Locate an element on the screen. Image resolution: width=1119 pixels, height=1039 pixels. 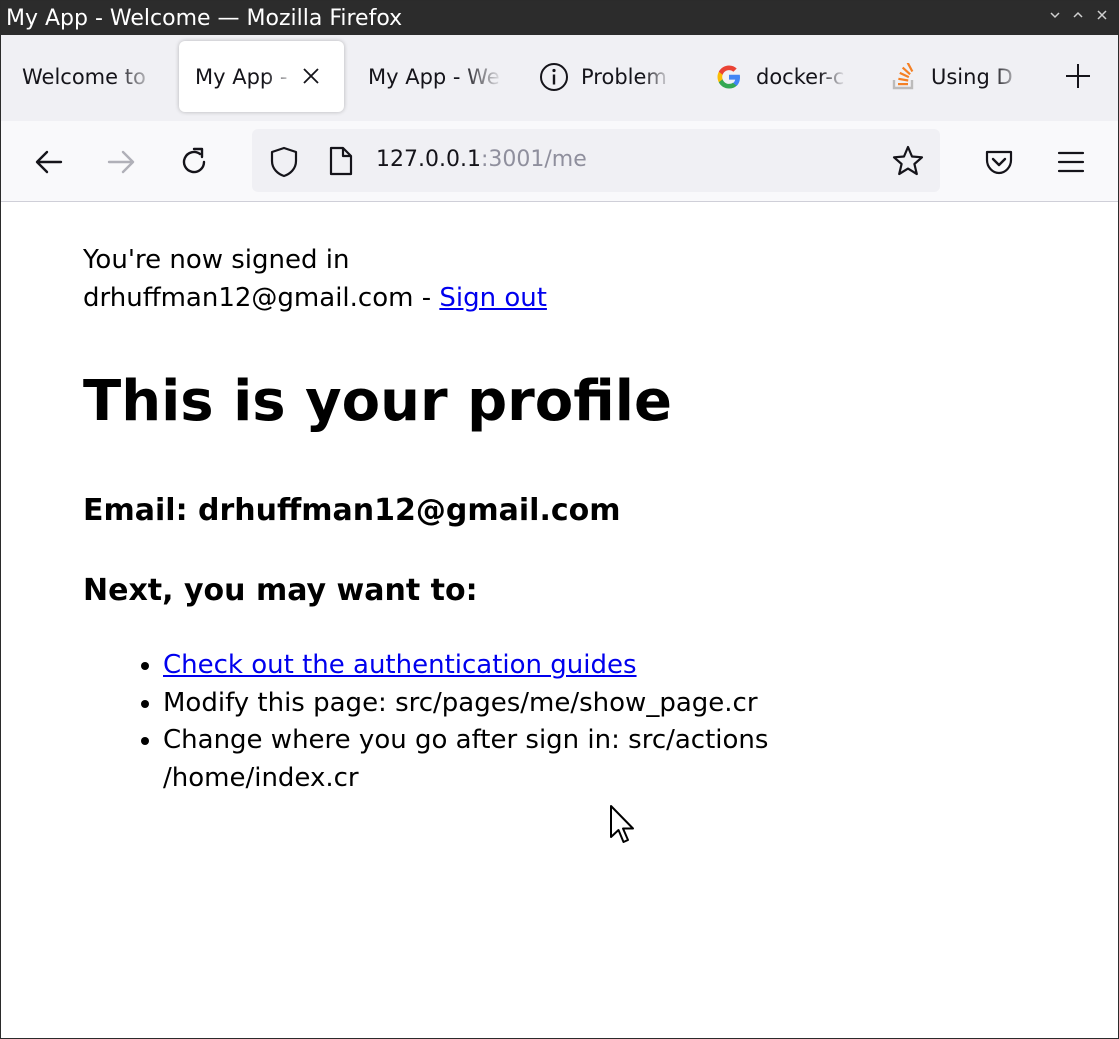
user-email: drhuffman12@gmail.com is located at coordinates (248, 298).